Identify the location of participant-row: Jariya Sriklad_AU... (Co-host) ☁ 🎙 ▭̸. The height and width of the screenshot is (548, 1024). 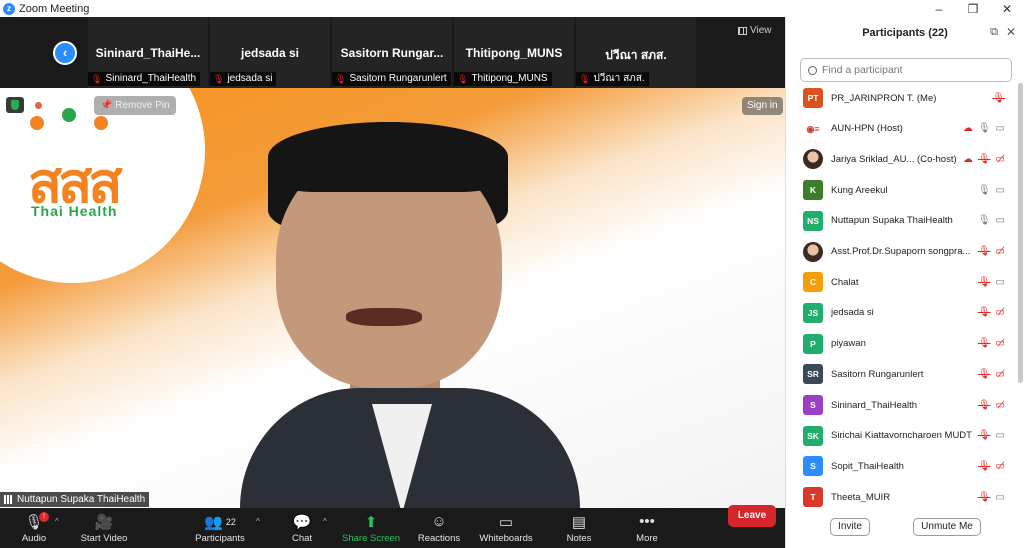
(902, 159).